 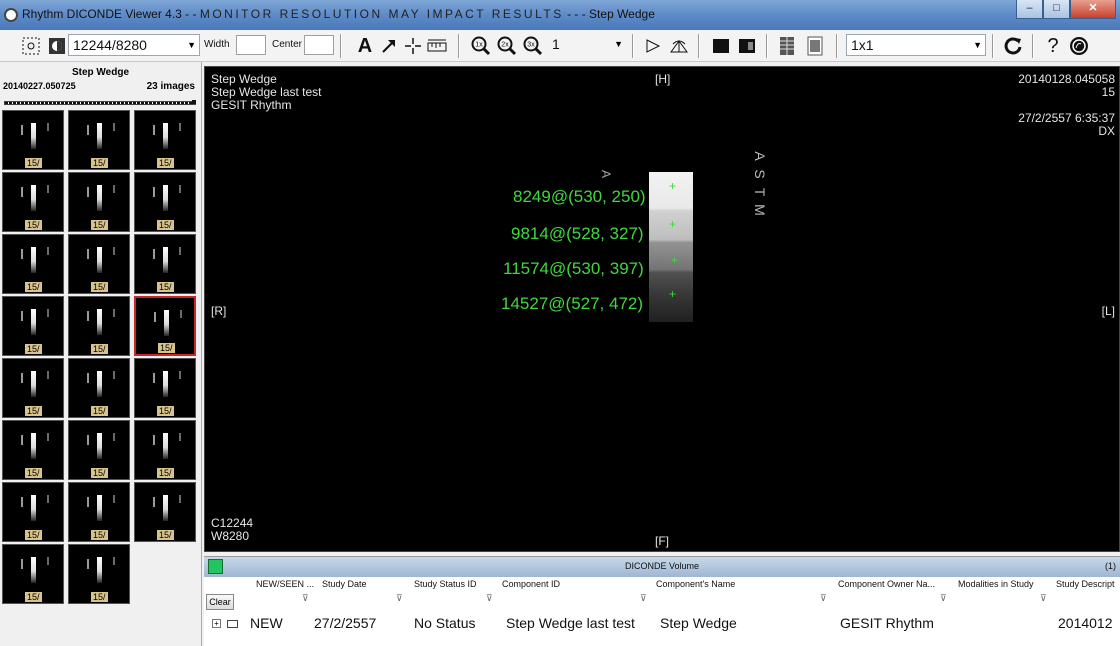 I want to click on zoom-2x-button: 2x, so click(x=507, y=46).